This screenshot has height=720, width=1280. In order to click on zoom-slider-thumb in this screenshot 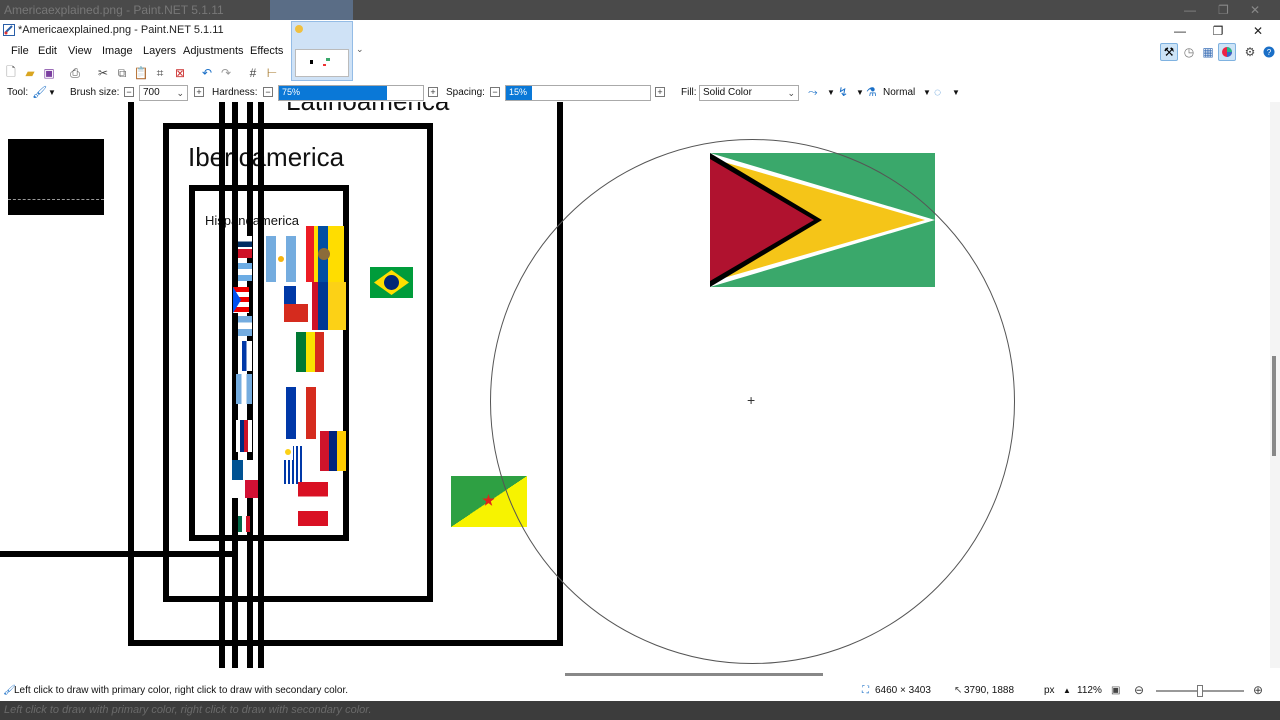, I will do `click(1200, 691)`.